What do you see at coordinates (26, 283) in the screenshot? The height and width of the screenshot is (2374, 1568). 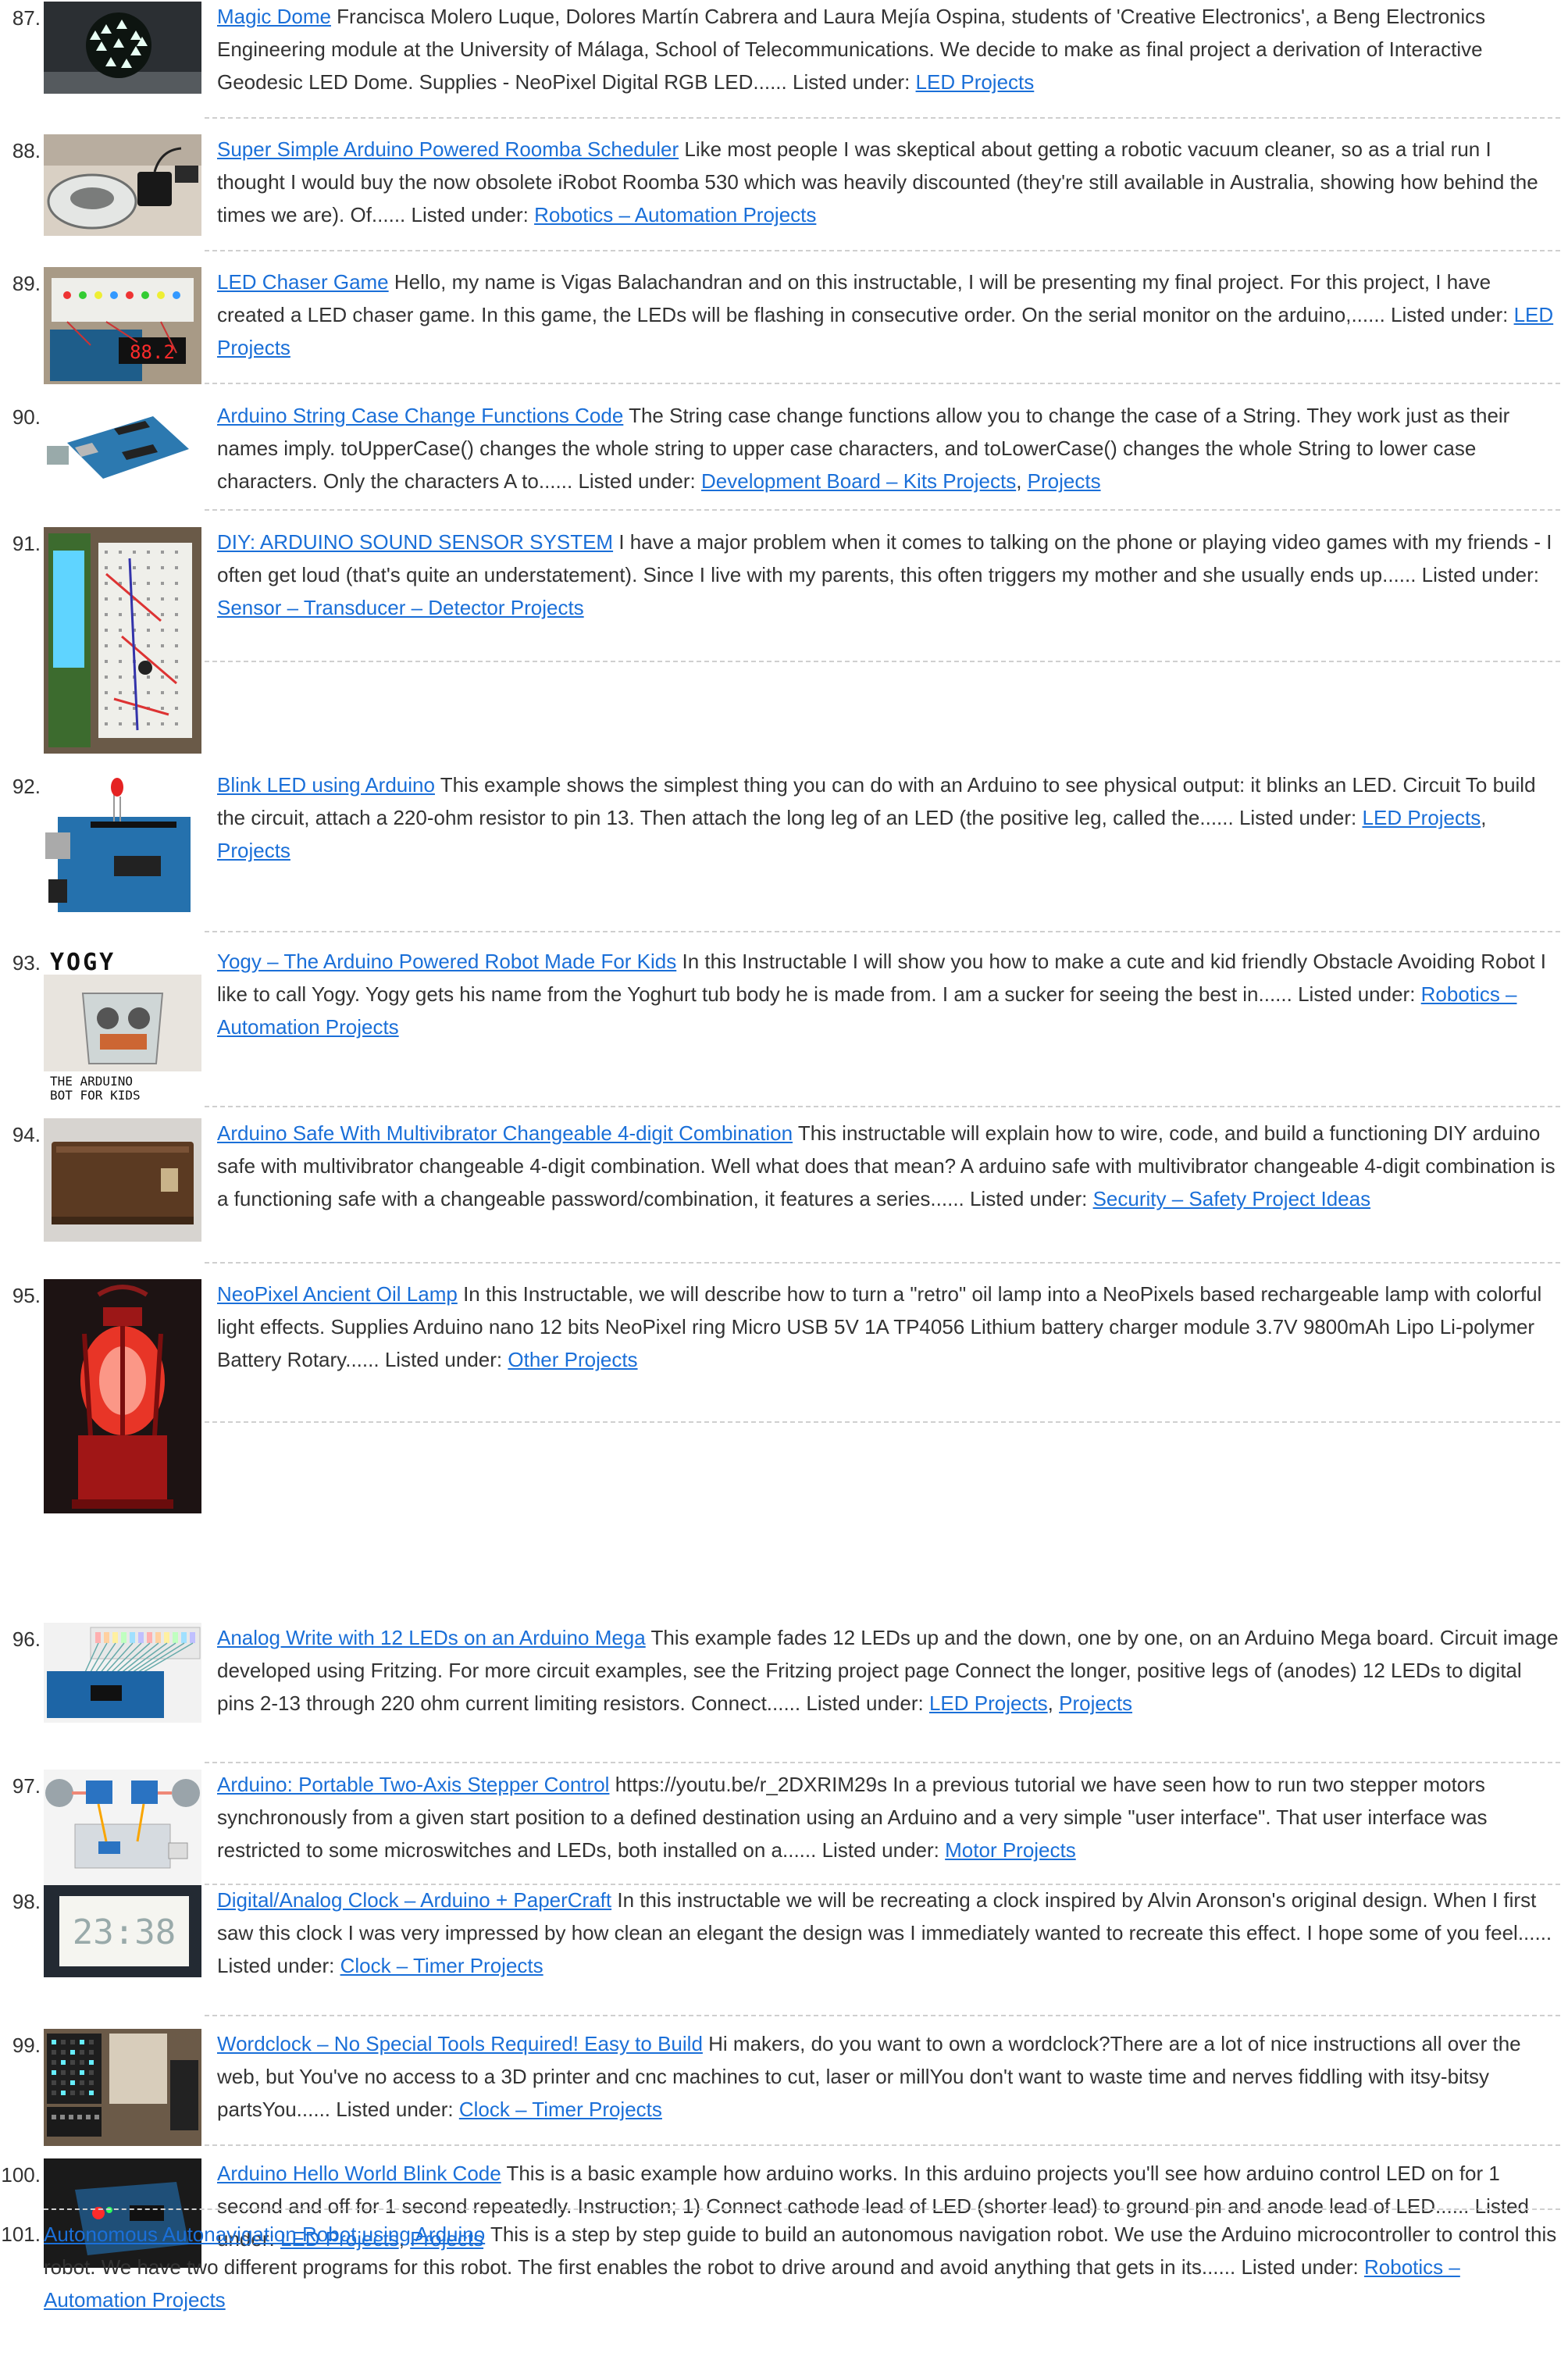 I see `item-number: 89.` at bounding box center [26, 283].